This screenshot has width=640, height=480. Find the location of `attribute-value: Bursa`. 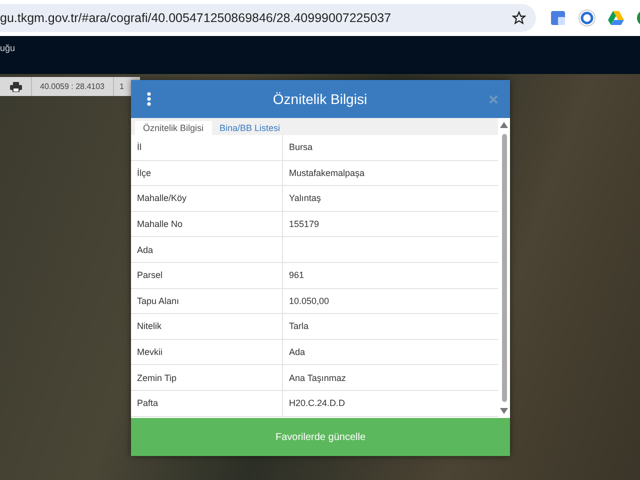

attribute-value: Bursa is located at coordinates (301, 147).